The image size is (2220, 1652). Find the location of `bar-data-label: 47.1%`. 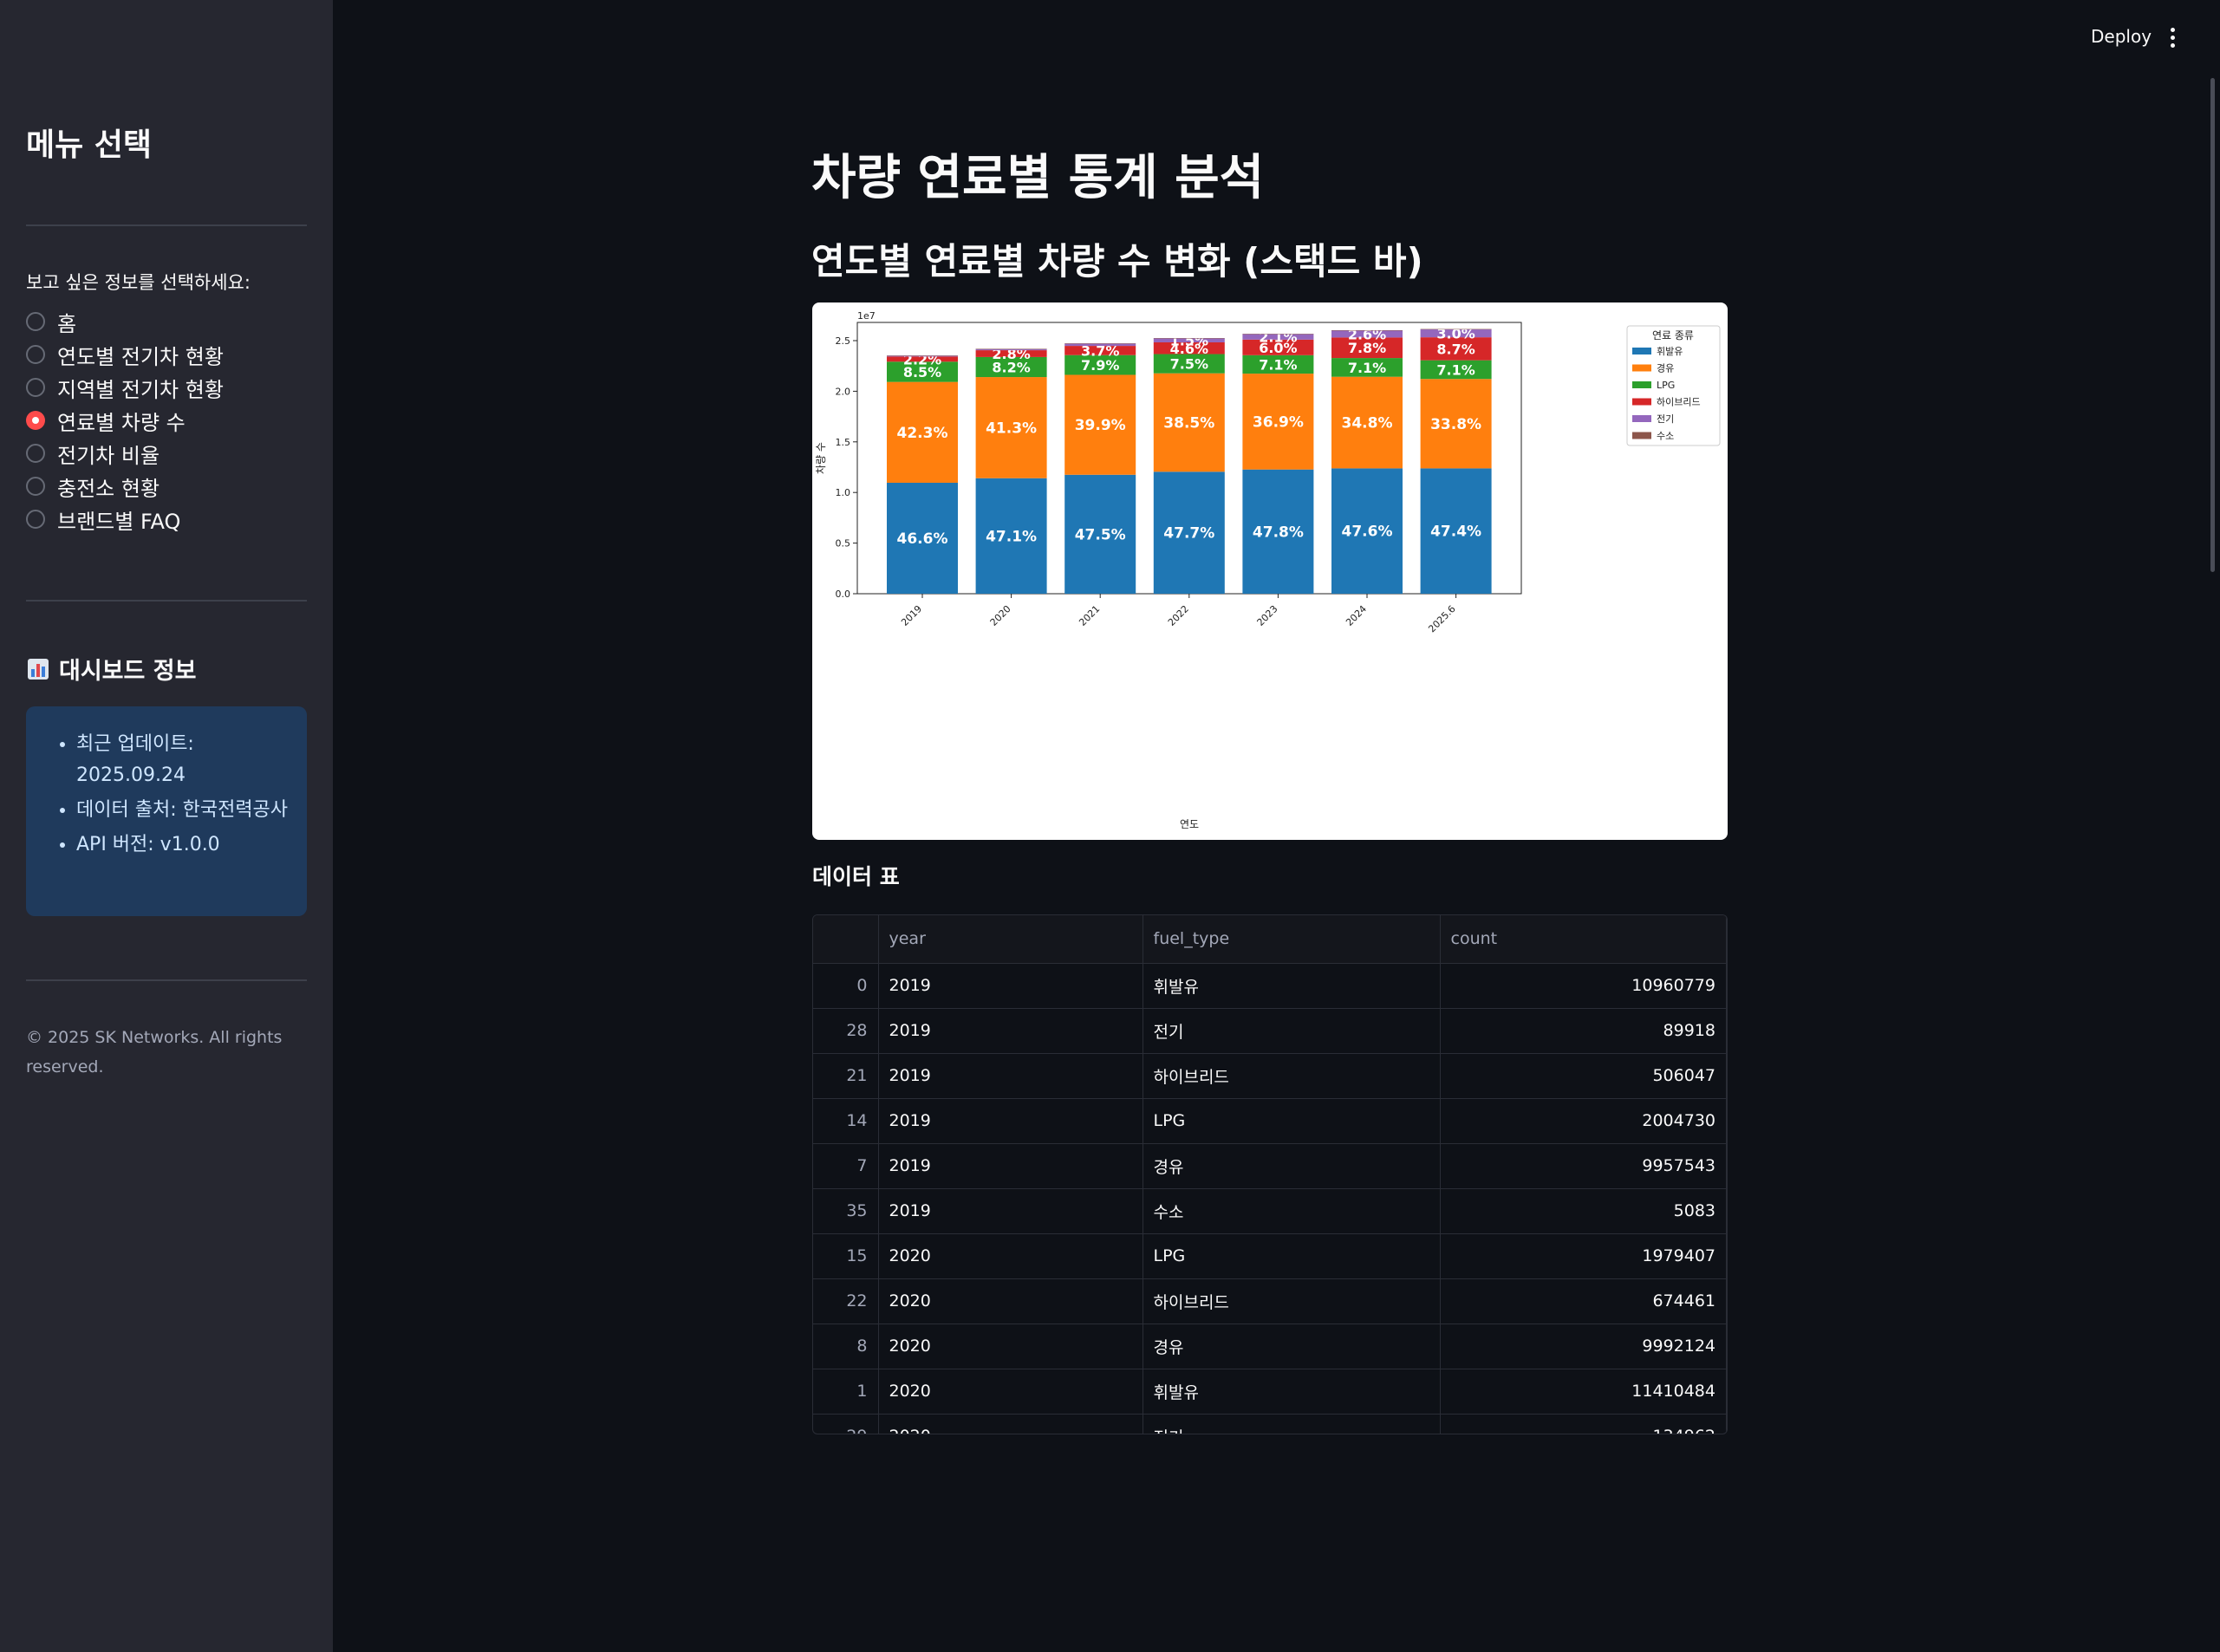

bar-data-label: 47.1% is located at coordinates (1011, 536).